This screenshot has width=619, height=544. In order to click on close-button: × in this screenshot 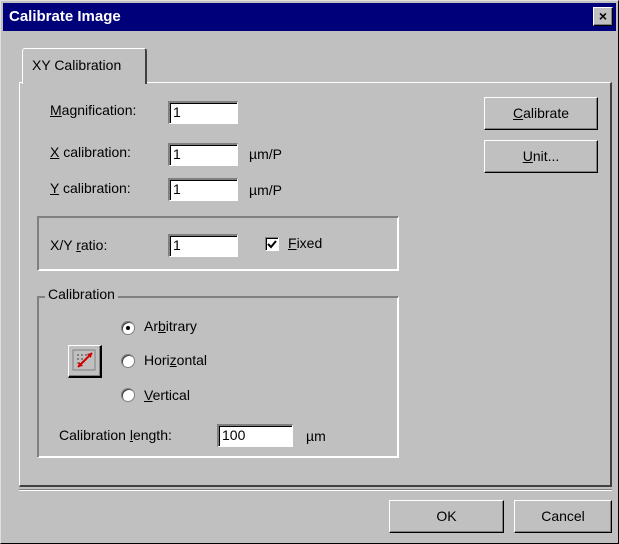, I will do `click(603, 16)`.